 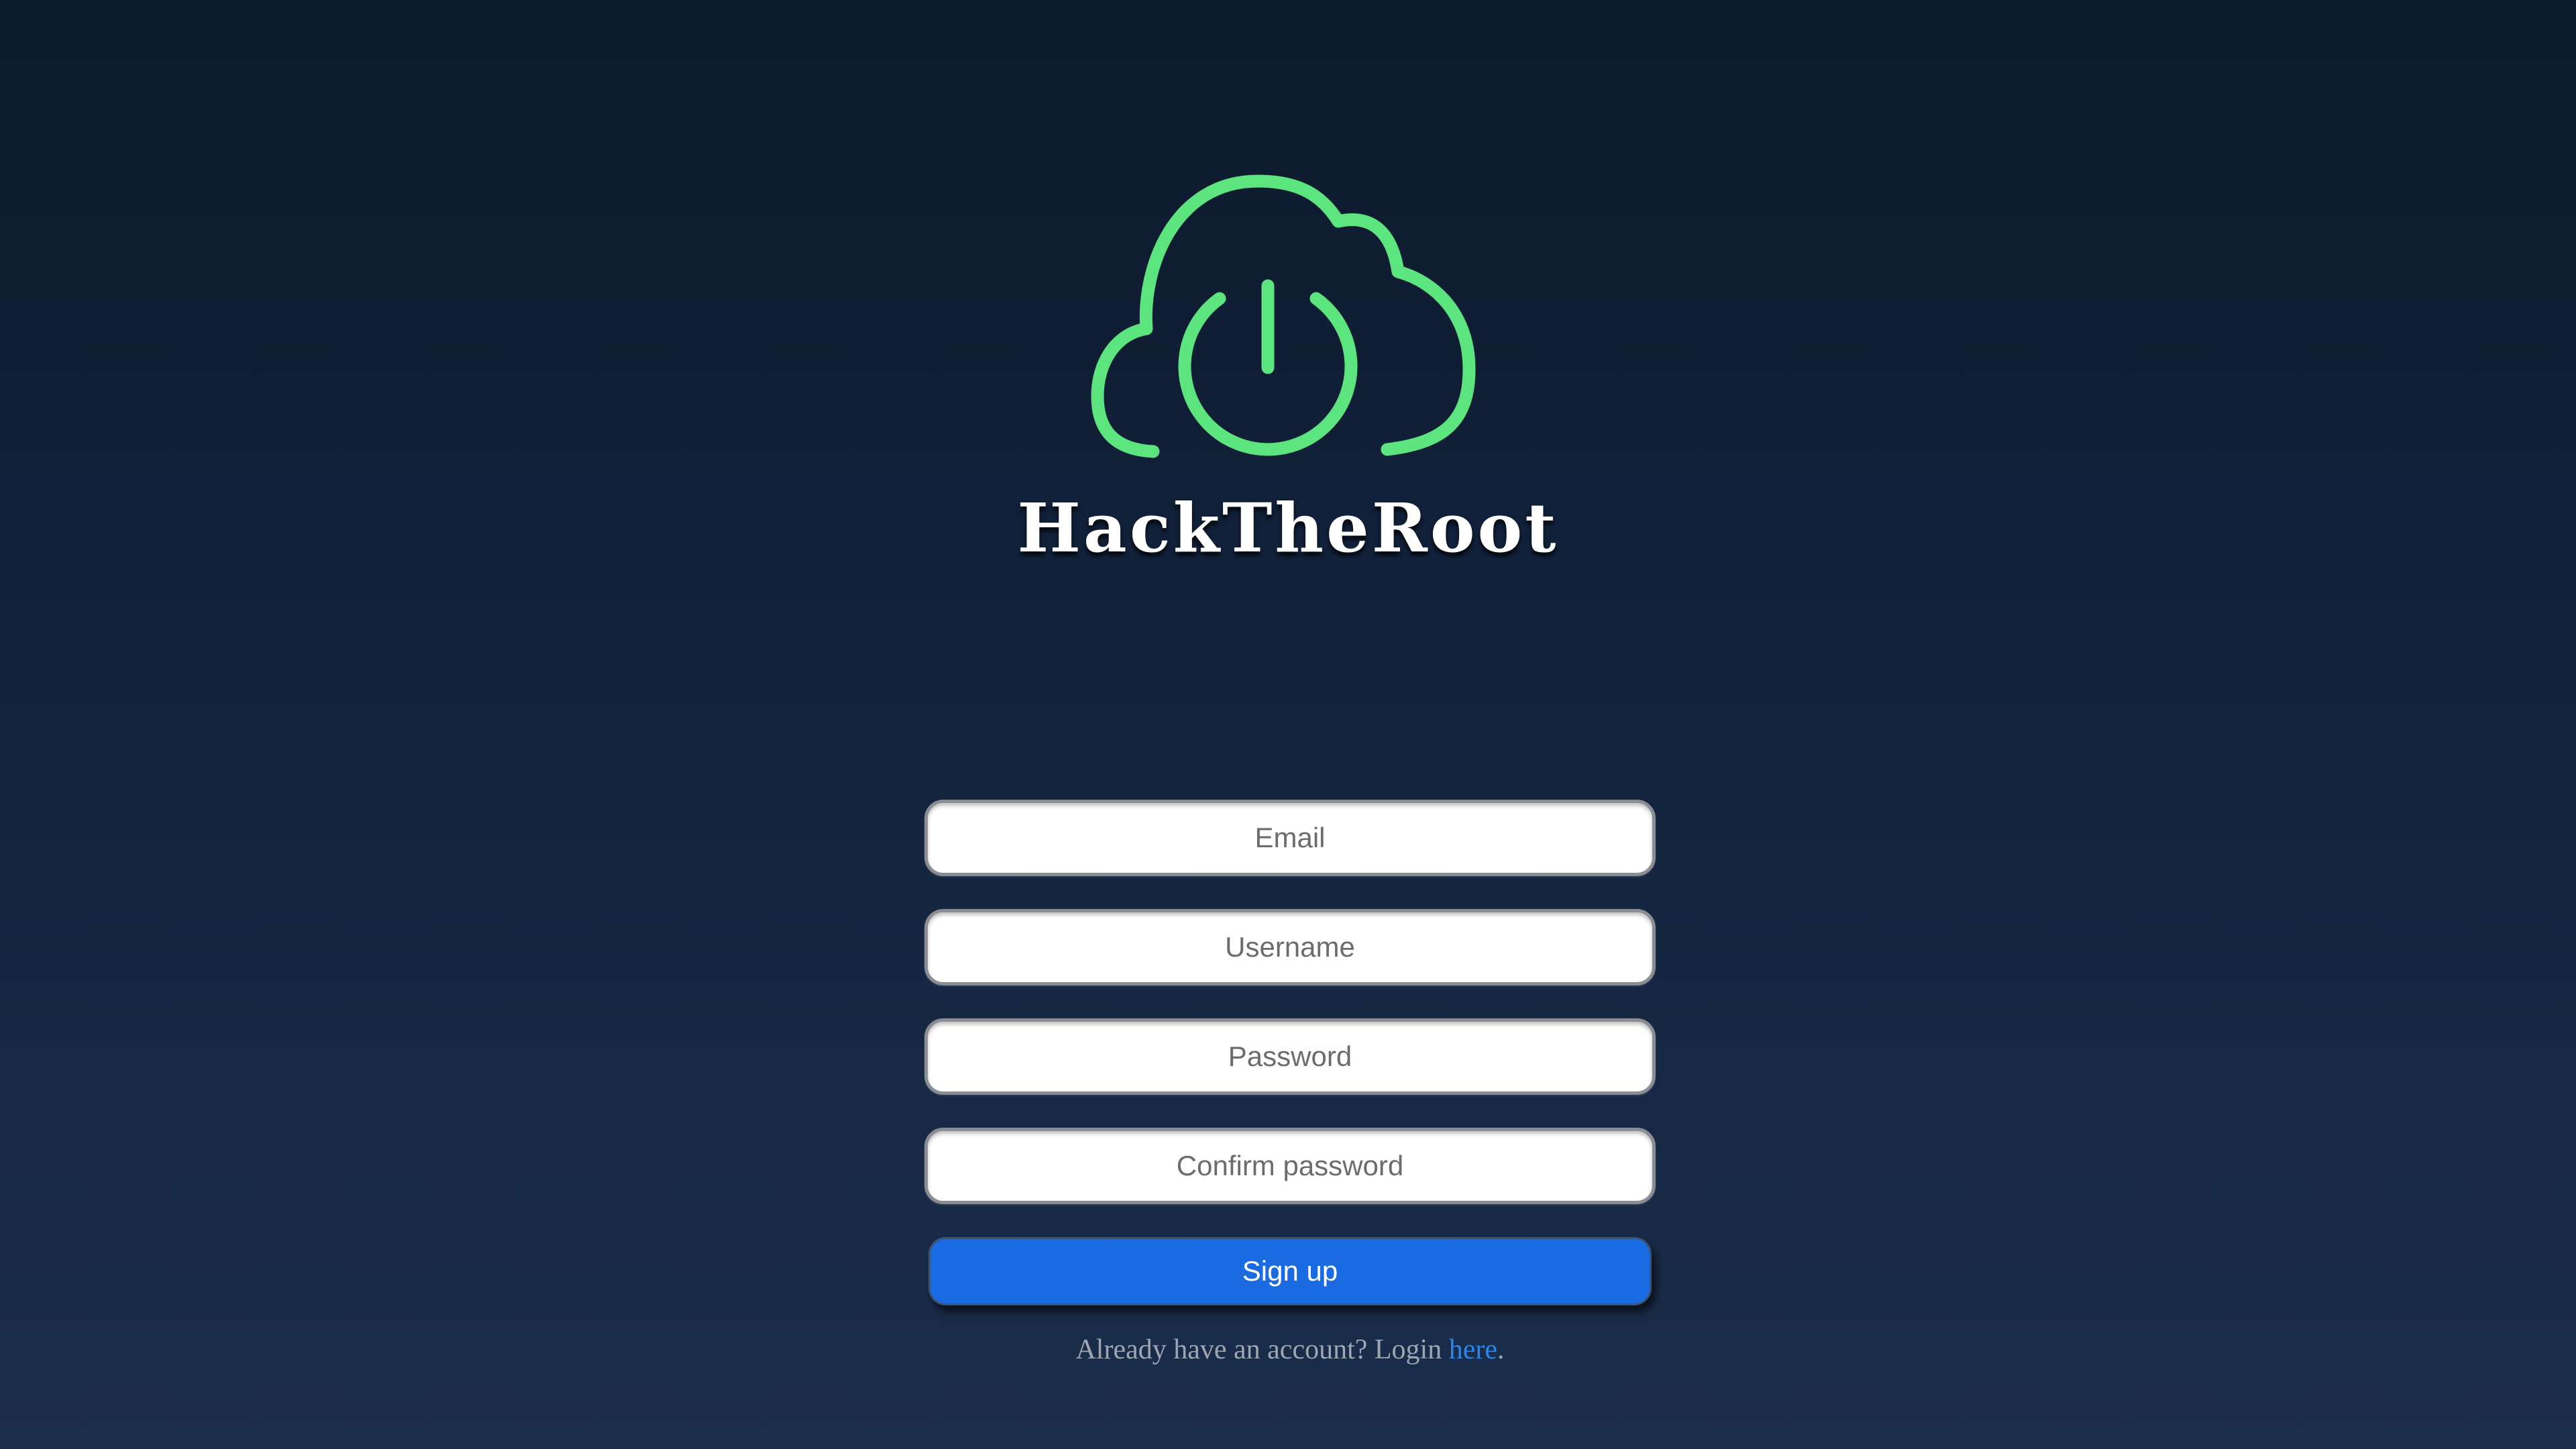 I want to click on login-prompt: Already have an account? Login here., so click(x=1290, y=1350).